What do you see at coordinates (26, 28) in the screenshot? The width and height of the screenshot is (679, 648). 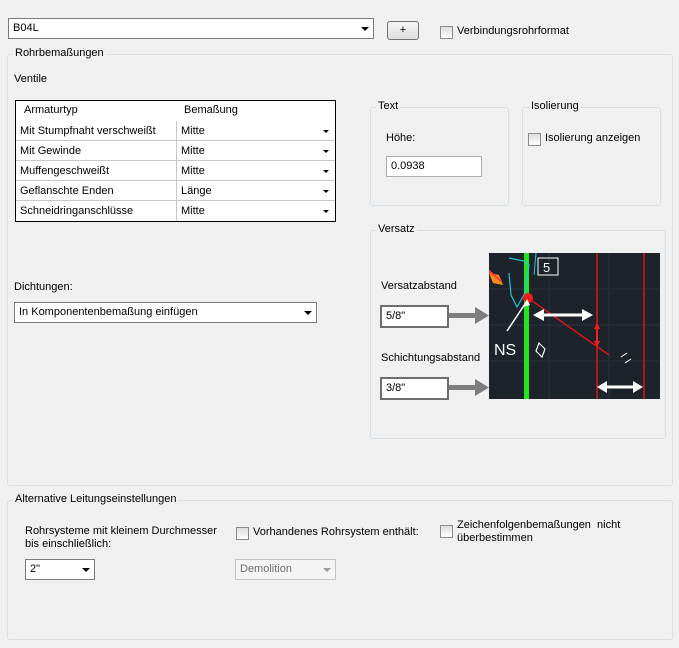 I see `pipe-spec-value: B04L` at bounding box center [26, 28].